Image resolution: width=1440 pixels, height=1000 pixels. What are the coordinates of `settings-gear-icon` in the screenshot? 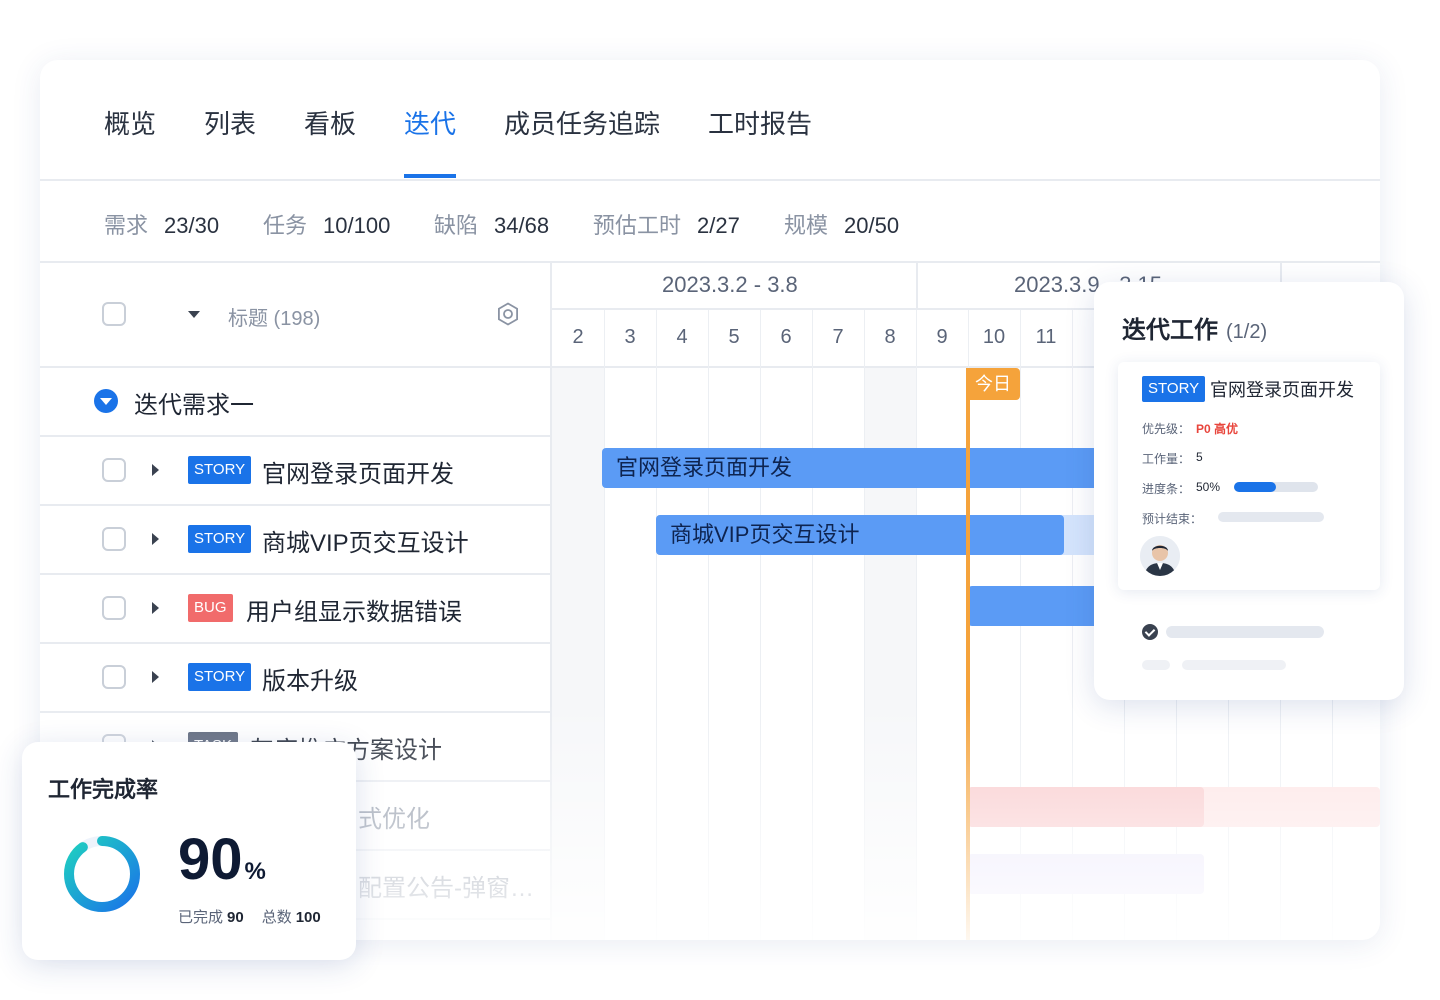 It's located at (508, 314).